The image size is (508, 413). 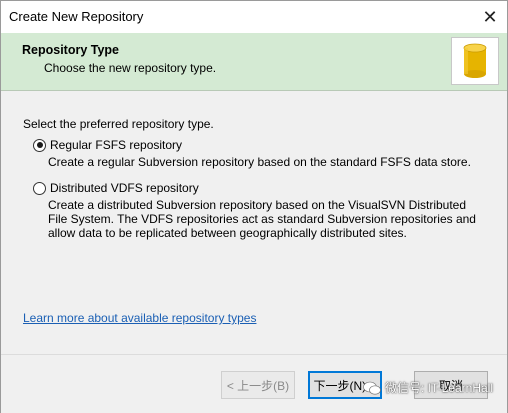 I want to click on radio-fsfs: Regular FSFS repository, so click(x=107, y=145).